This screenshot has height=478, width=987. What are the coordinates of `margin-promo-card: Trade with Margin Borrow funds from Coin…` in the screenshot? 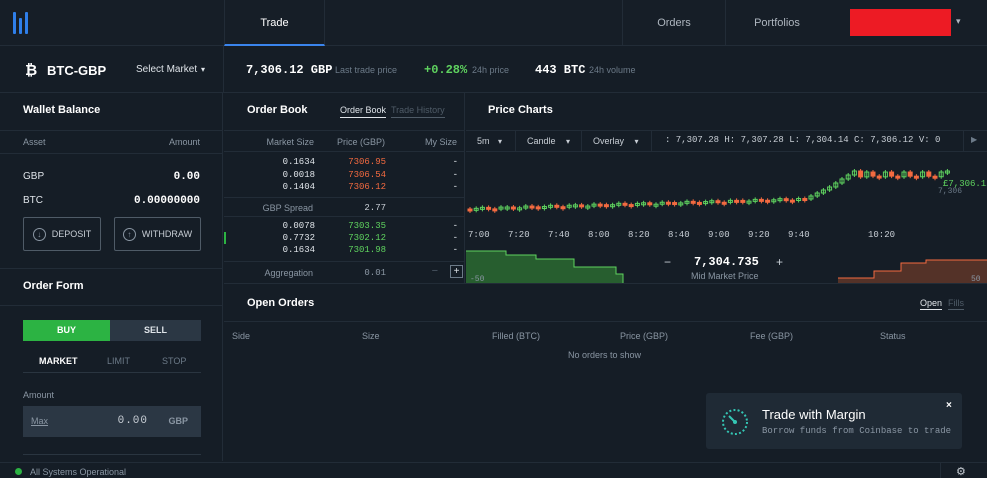 It's located at (834, 421).